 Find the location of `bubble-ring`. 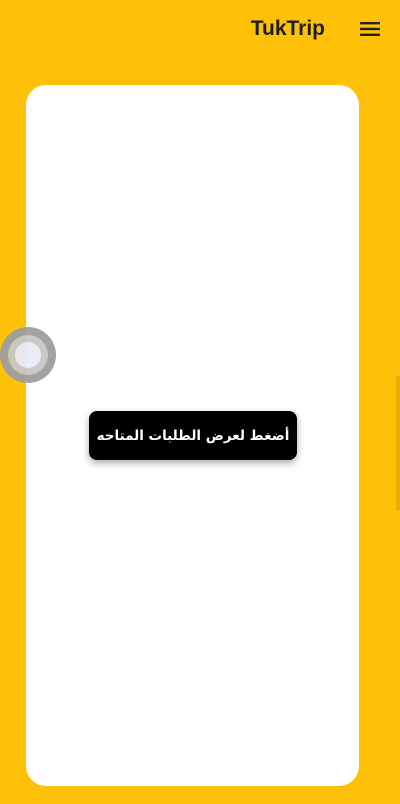

bubble-ring is located at coordinates (28, 355).